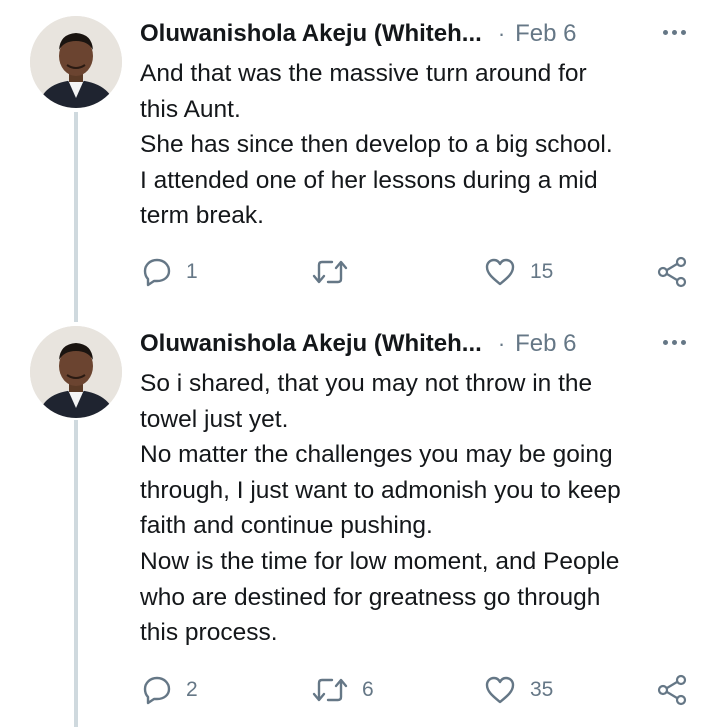 The height and width of the screenshot is (727, 720). Describe the element at coordinates (192, 271) in the screenshot. I see `reply-count: 1` at that location.